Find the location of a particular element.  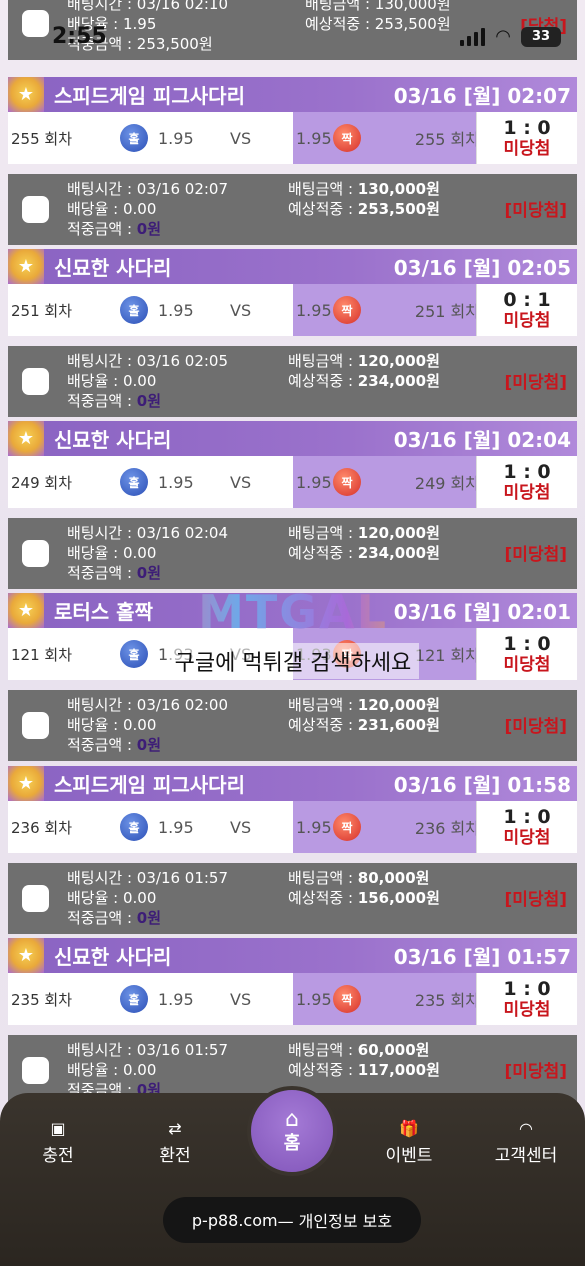

gift-icon: 🎁 is located at coordinates (409, 1128).